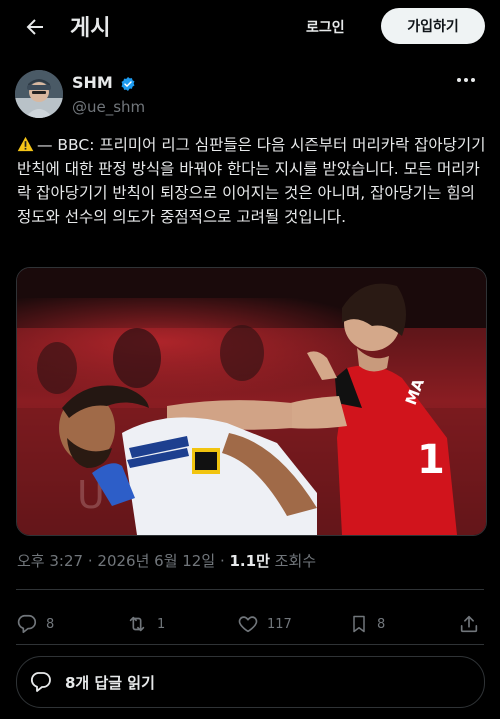 The width and height of the screenshot is (500, 719). Describe the element at coordinates (35, 27) in the screenshot. I see `back-arrow-icon` at that location.